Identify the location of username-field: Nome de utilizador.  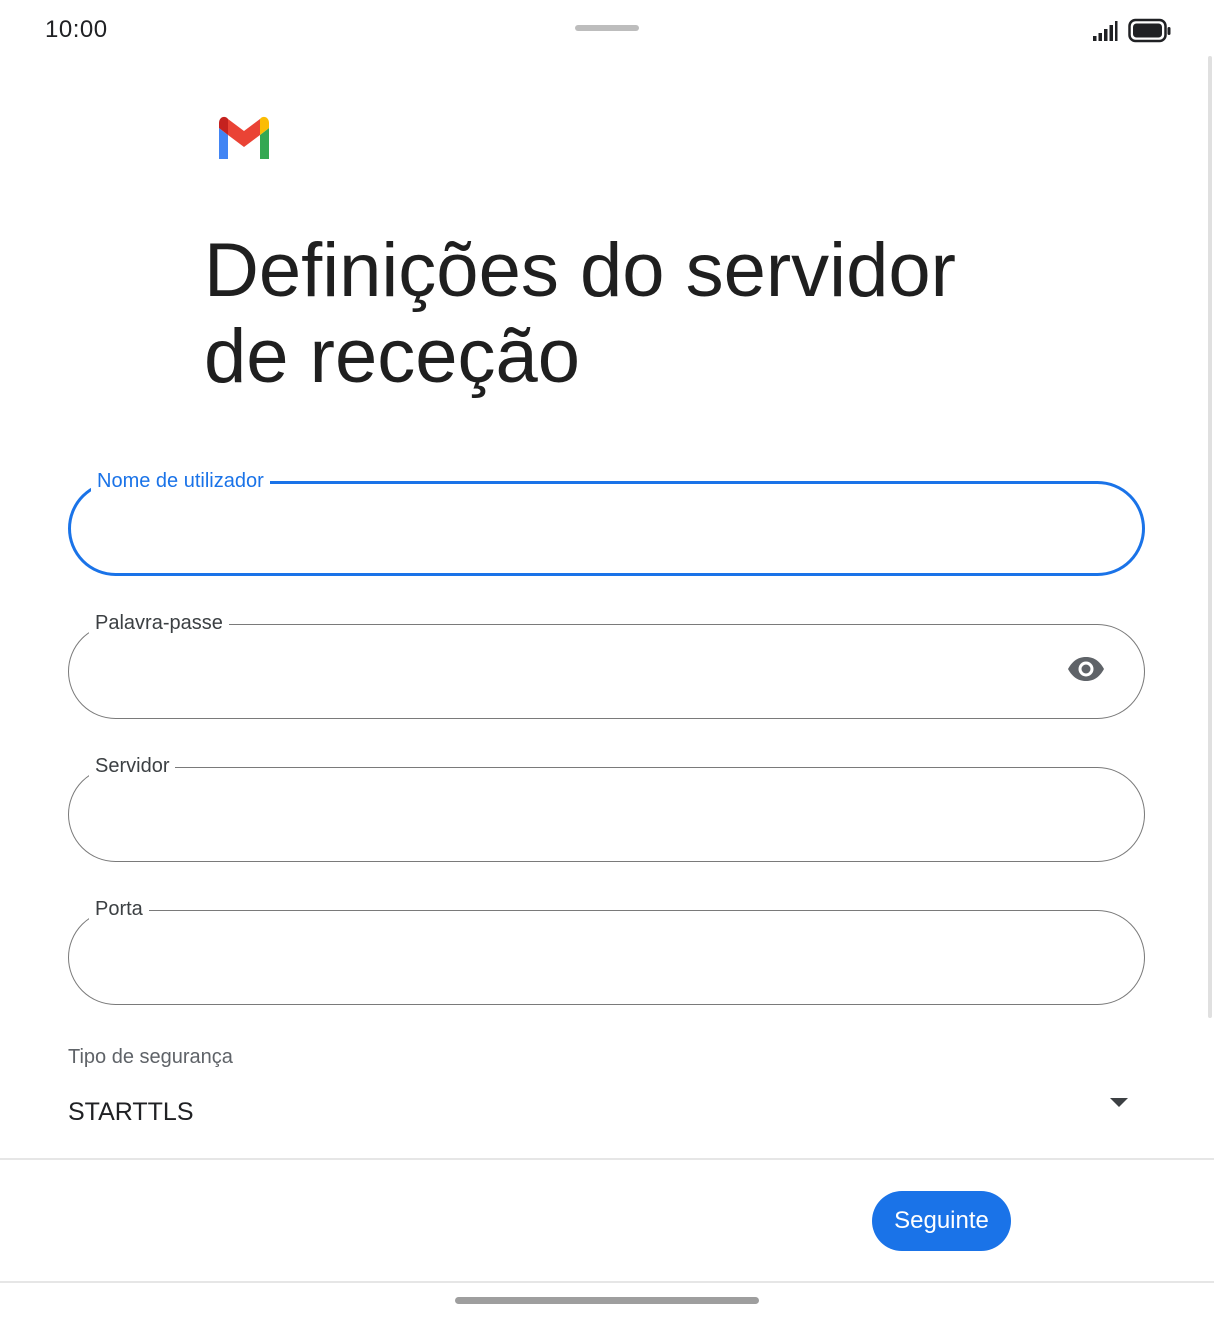
(606, 522).